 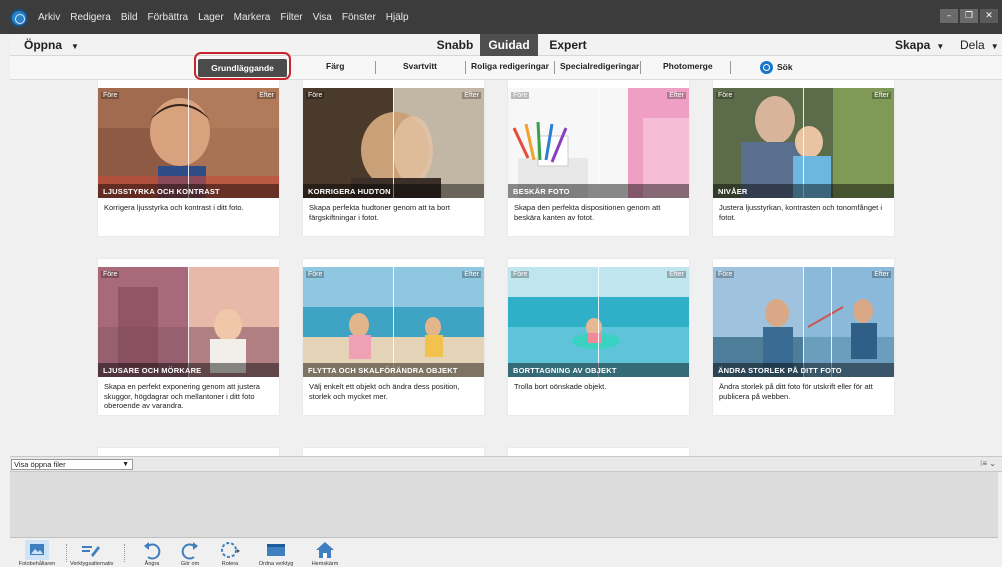 I want to click on undo-button: Ångra, so click(x=152, y=553).